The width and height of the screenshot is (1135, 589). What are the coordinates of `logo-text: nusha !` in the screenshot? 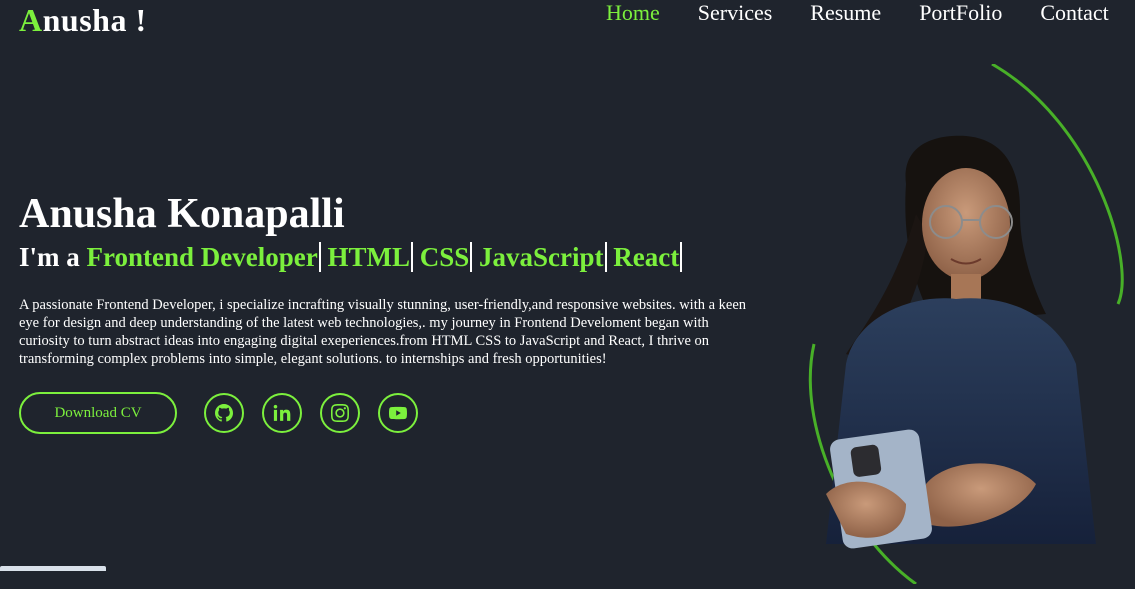 It's located at (94, 20).